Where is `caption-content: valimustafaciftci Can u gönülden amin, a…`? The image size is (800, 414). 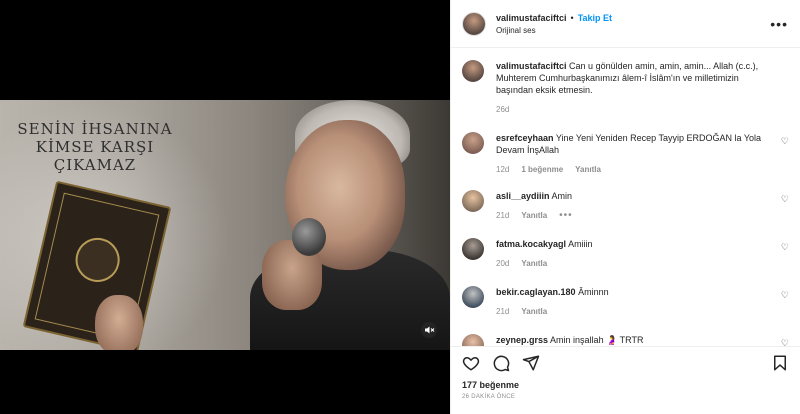 caption-content: valimustafaciftci Can u gönülden amin, a… is located at coordinates (634, 78).